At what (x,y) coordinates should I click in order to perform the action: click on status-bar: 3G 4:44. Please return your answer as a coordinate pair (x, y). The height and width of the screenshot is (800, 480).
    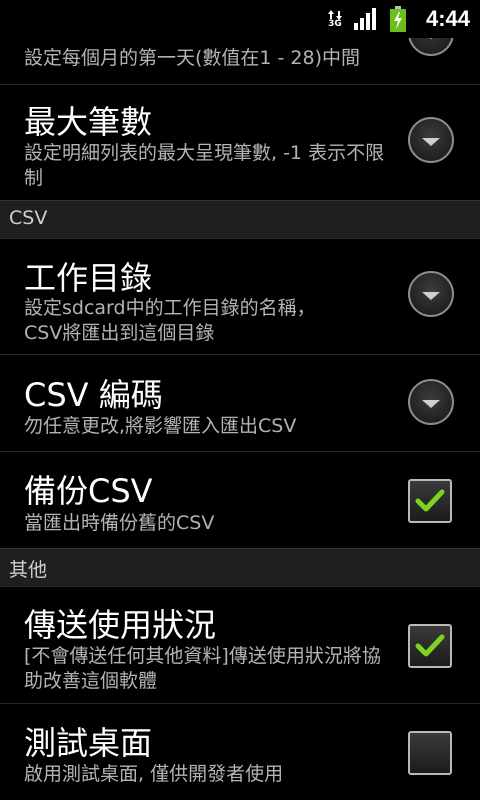
    Looking at the image, I should click on (240, 19).